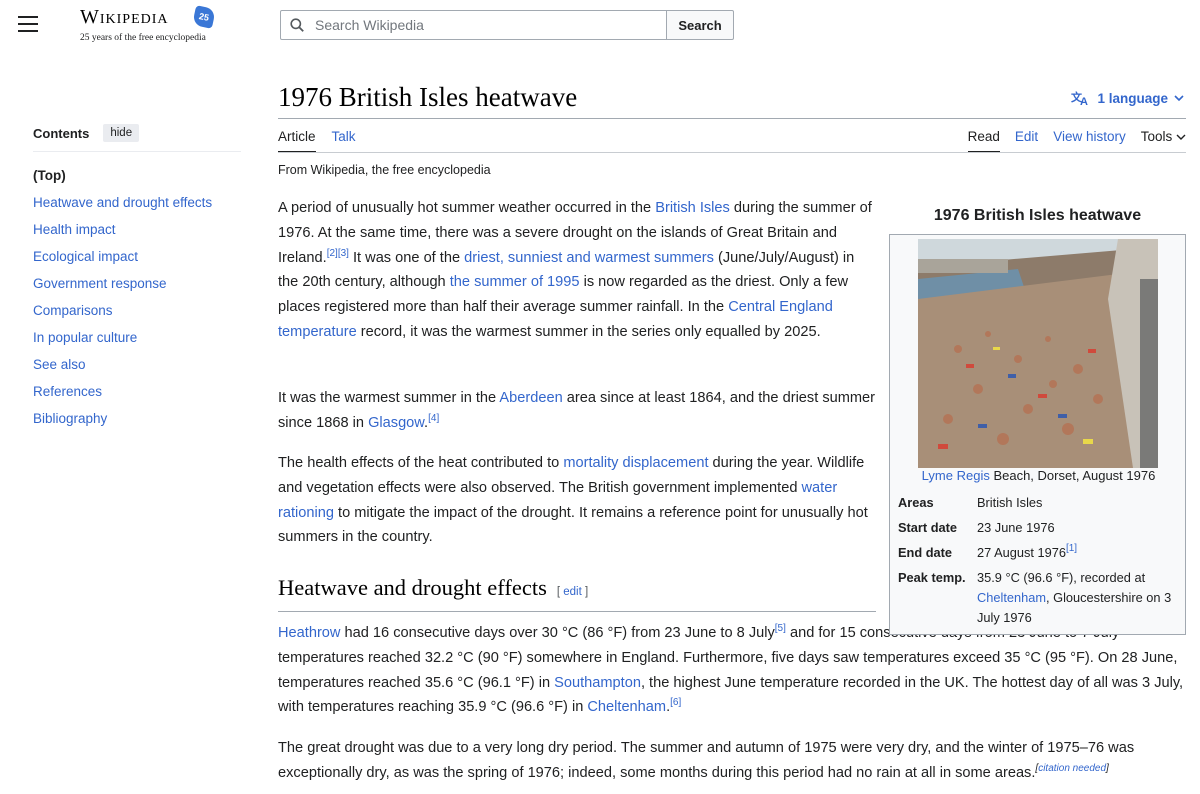 This screenshot has height=794, width=1200. I want to click on toc-item-popular-culture: In popular culture, so click(137, 337).